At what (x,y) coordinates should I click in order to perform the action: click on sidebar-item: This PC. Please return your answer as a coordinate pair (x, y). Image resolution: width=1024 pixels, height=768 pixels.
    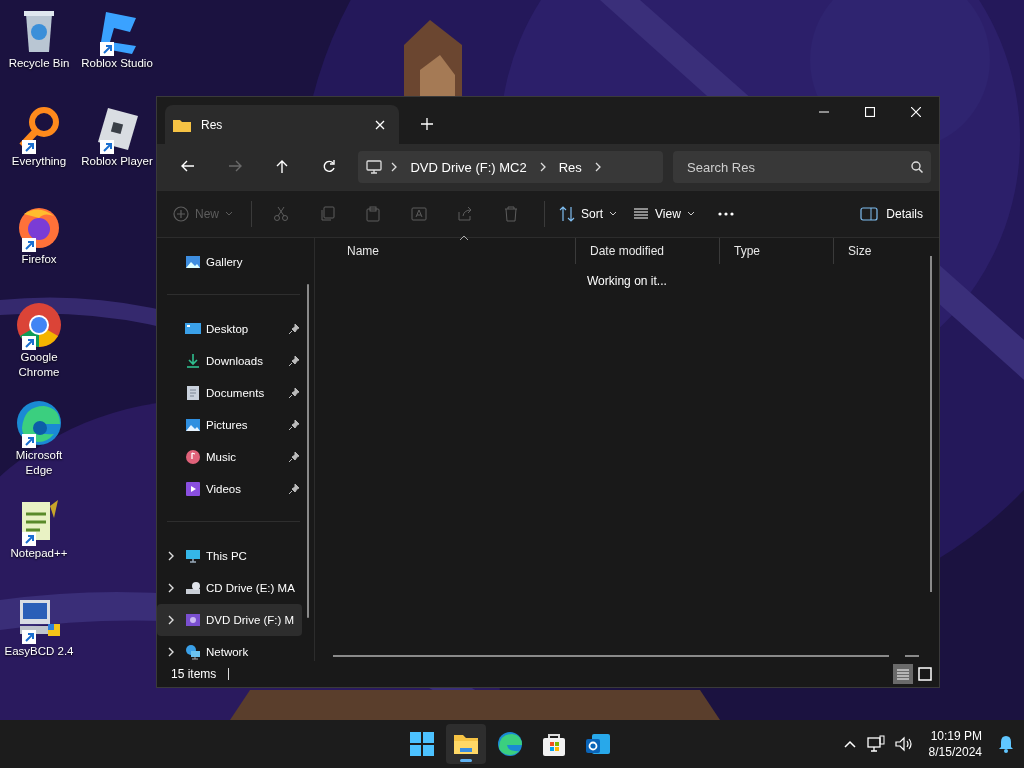
    Looking at the image, I should click on (229, 556).